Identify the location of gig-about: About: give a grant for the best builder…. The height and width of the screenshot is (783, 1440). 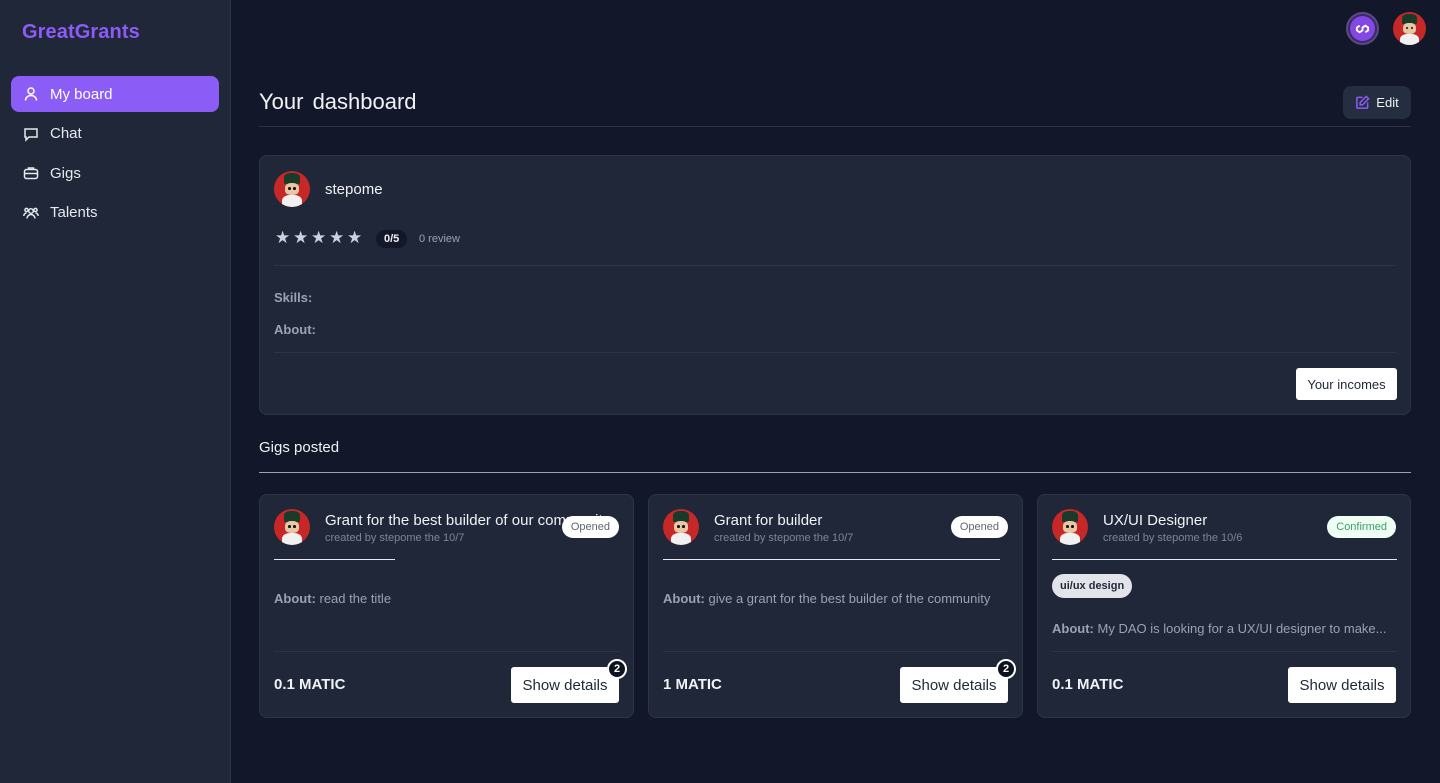
(835, 598).